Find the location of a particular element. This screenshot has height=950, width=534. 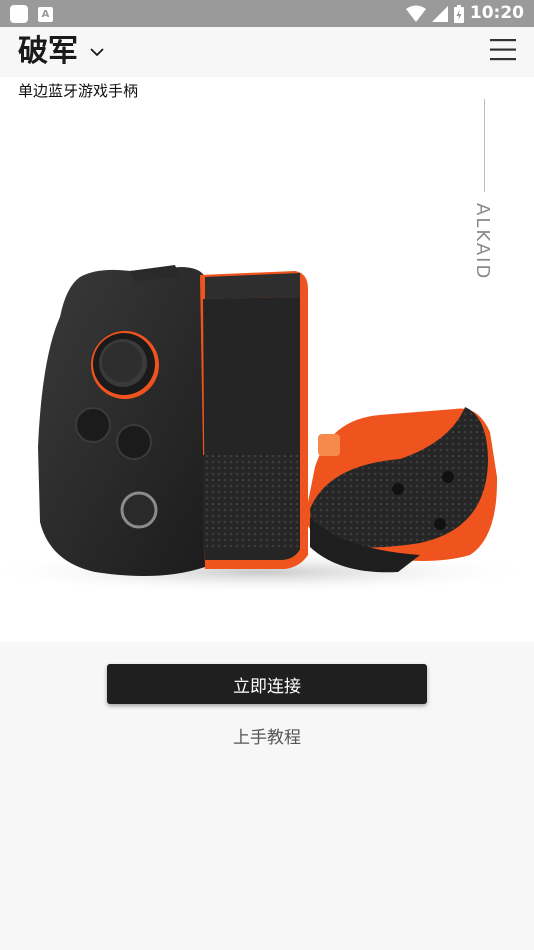

cell-signal-icon is located at coordinates (439, 13).